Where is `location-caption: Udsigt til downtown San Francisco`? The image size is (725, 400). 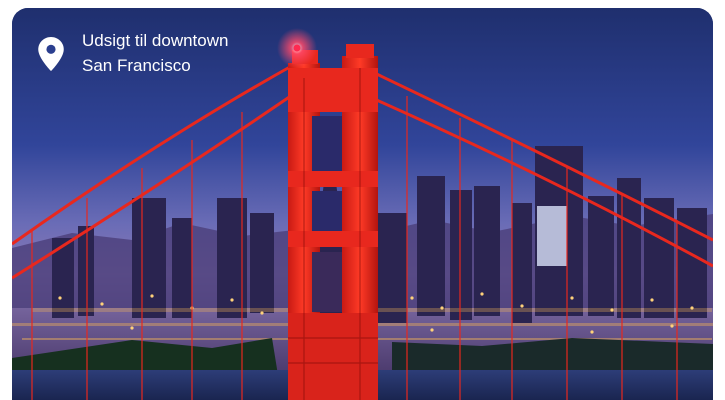 location-caption: Udsigt til downtown San Francisco is located at coordinates (133, 53).